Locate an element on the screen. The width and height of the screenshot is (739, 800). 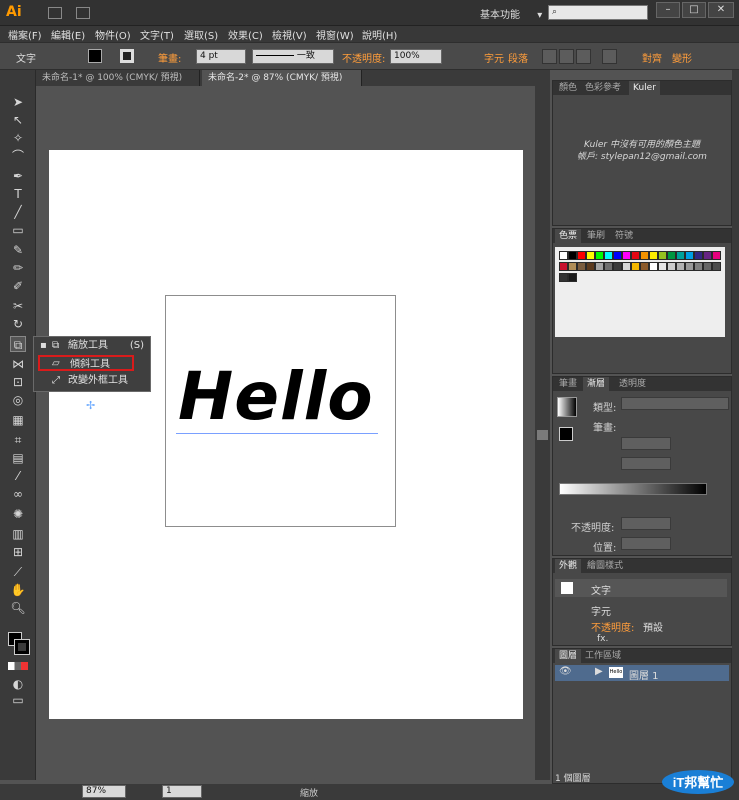
menu-effect: 效果(C) is located at coordinates (245, 34).